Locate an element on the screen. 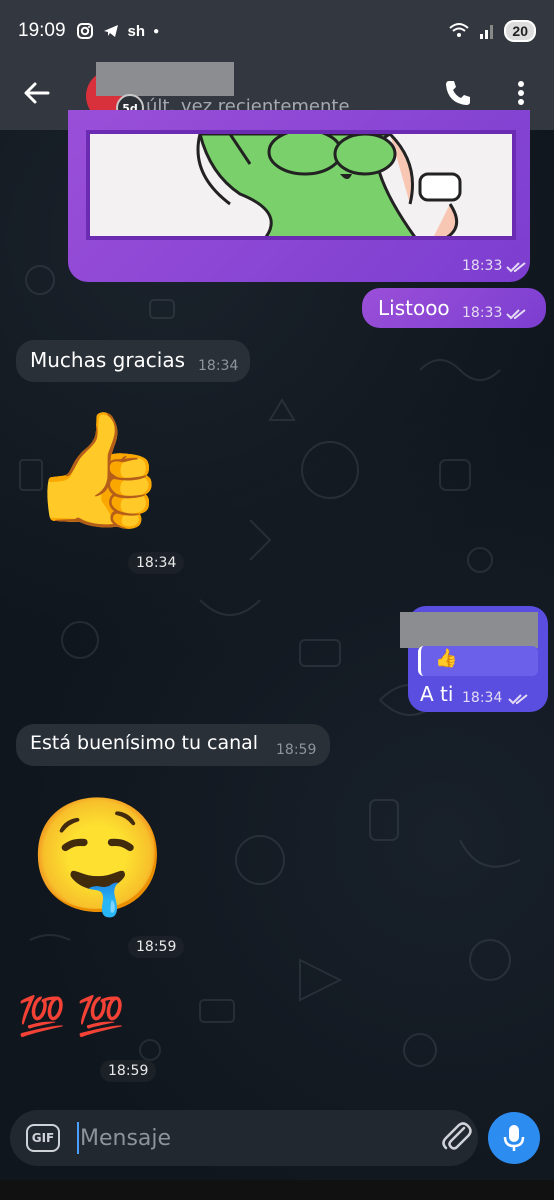 This screenshot has height=1200, width=554. outgoing-reply-message: 👍 A ti 18:34 is located at coordinates (474, 659).